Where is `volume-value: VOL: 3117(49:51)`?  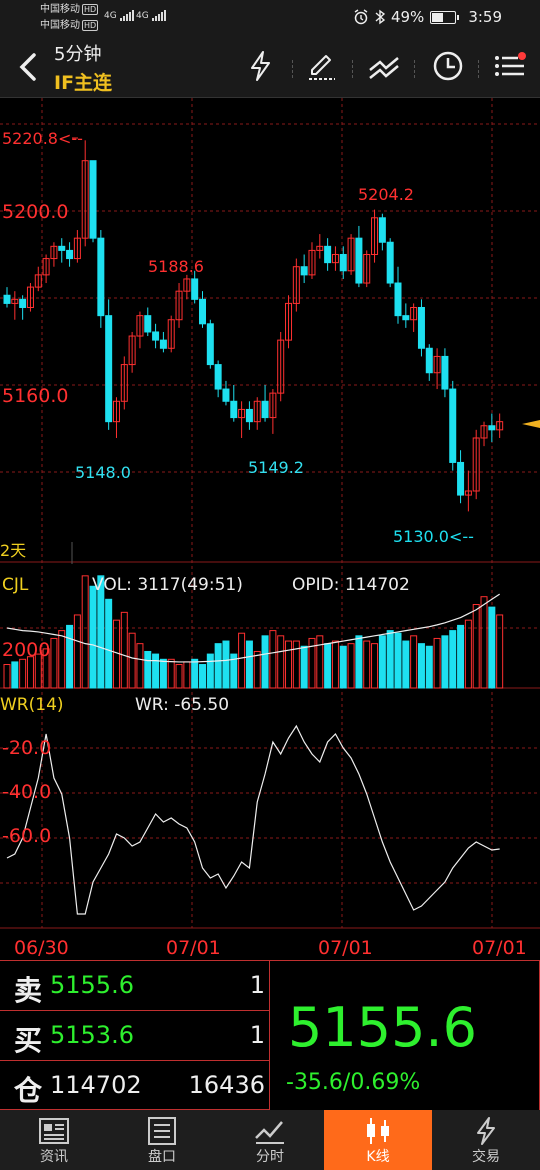 volume-value: VOL: 3117(49:51) is located at coordinates (167, 585).